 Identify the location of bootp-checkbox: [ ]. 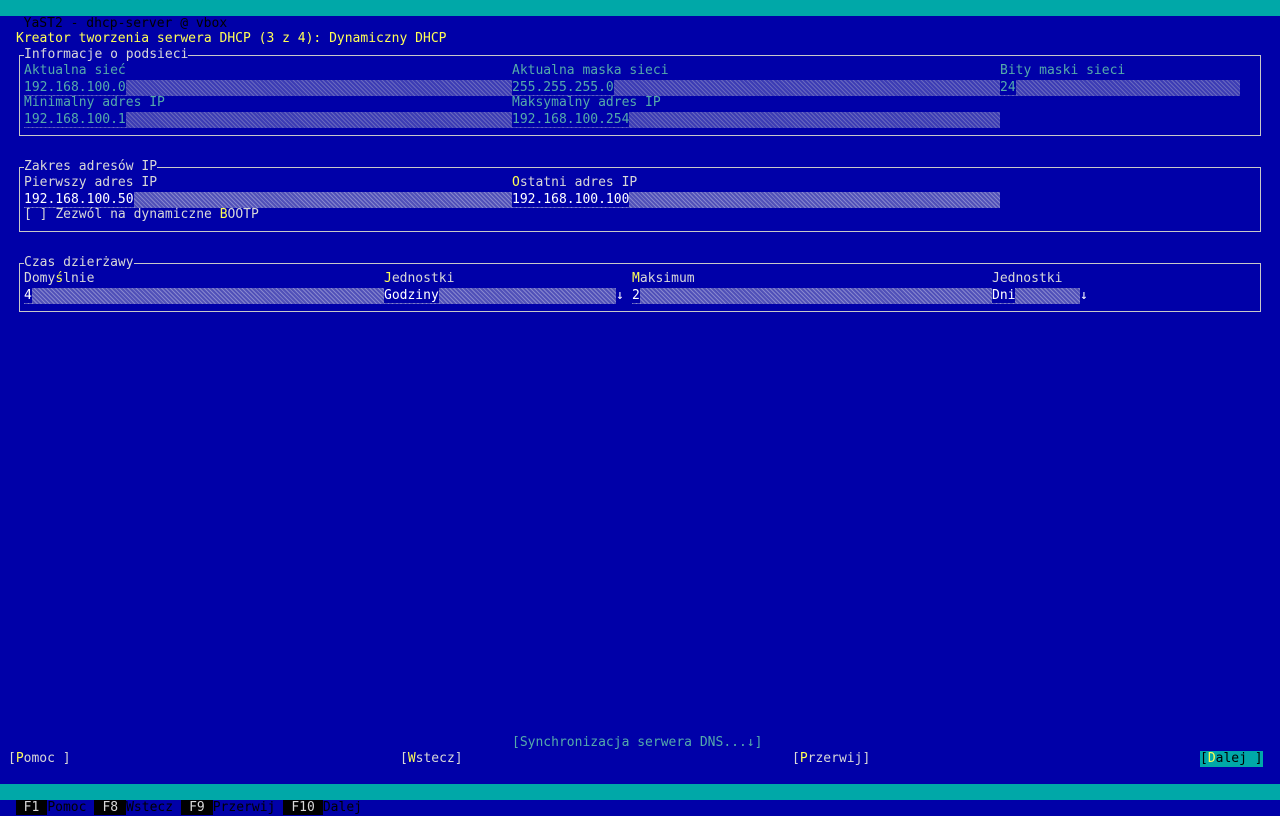
(35, 214).